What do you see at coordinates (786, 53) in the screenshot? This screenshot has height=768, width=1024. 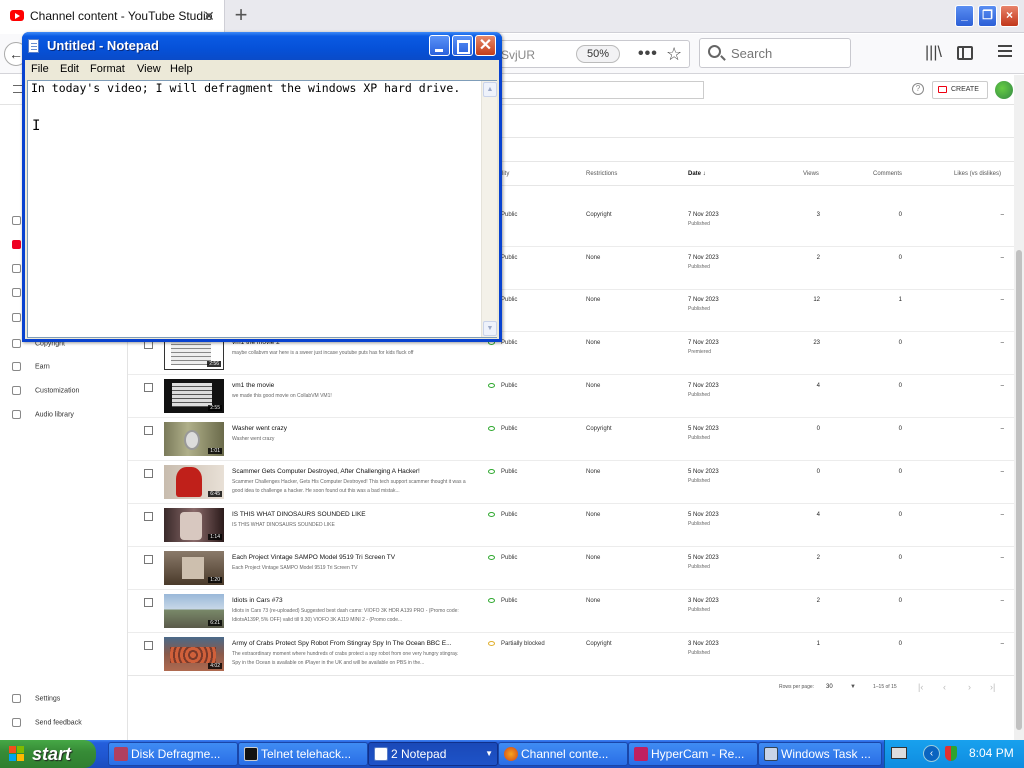 I see `search-input` at bounding box center [786, 53].